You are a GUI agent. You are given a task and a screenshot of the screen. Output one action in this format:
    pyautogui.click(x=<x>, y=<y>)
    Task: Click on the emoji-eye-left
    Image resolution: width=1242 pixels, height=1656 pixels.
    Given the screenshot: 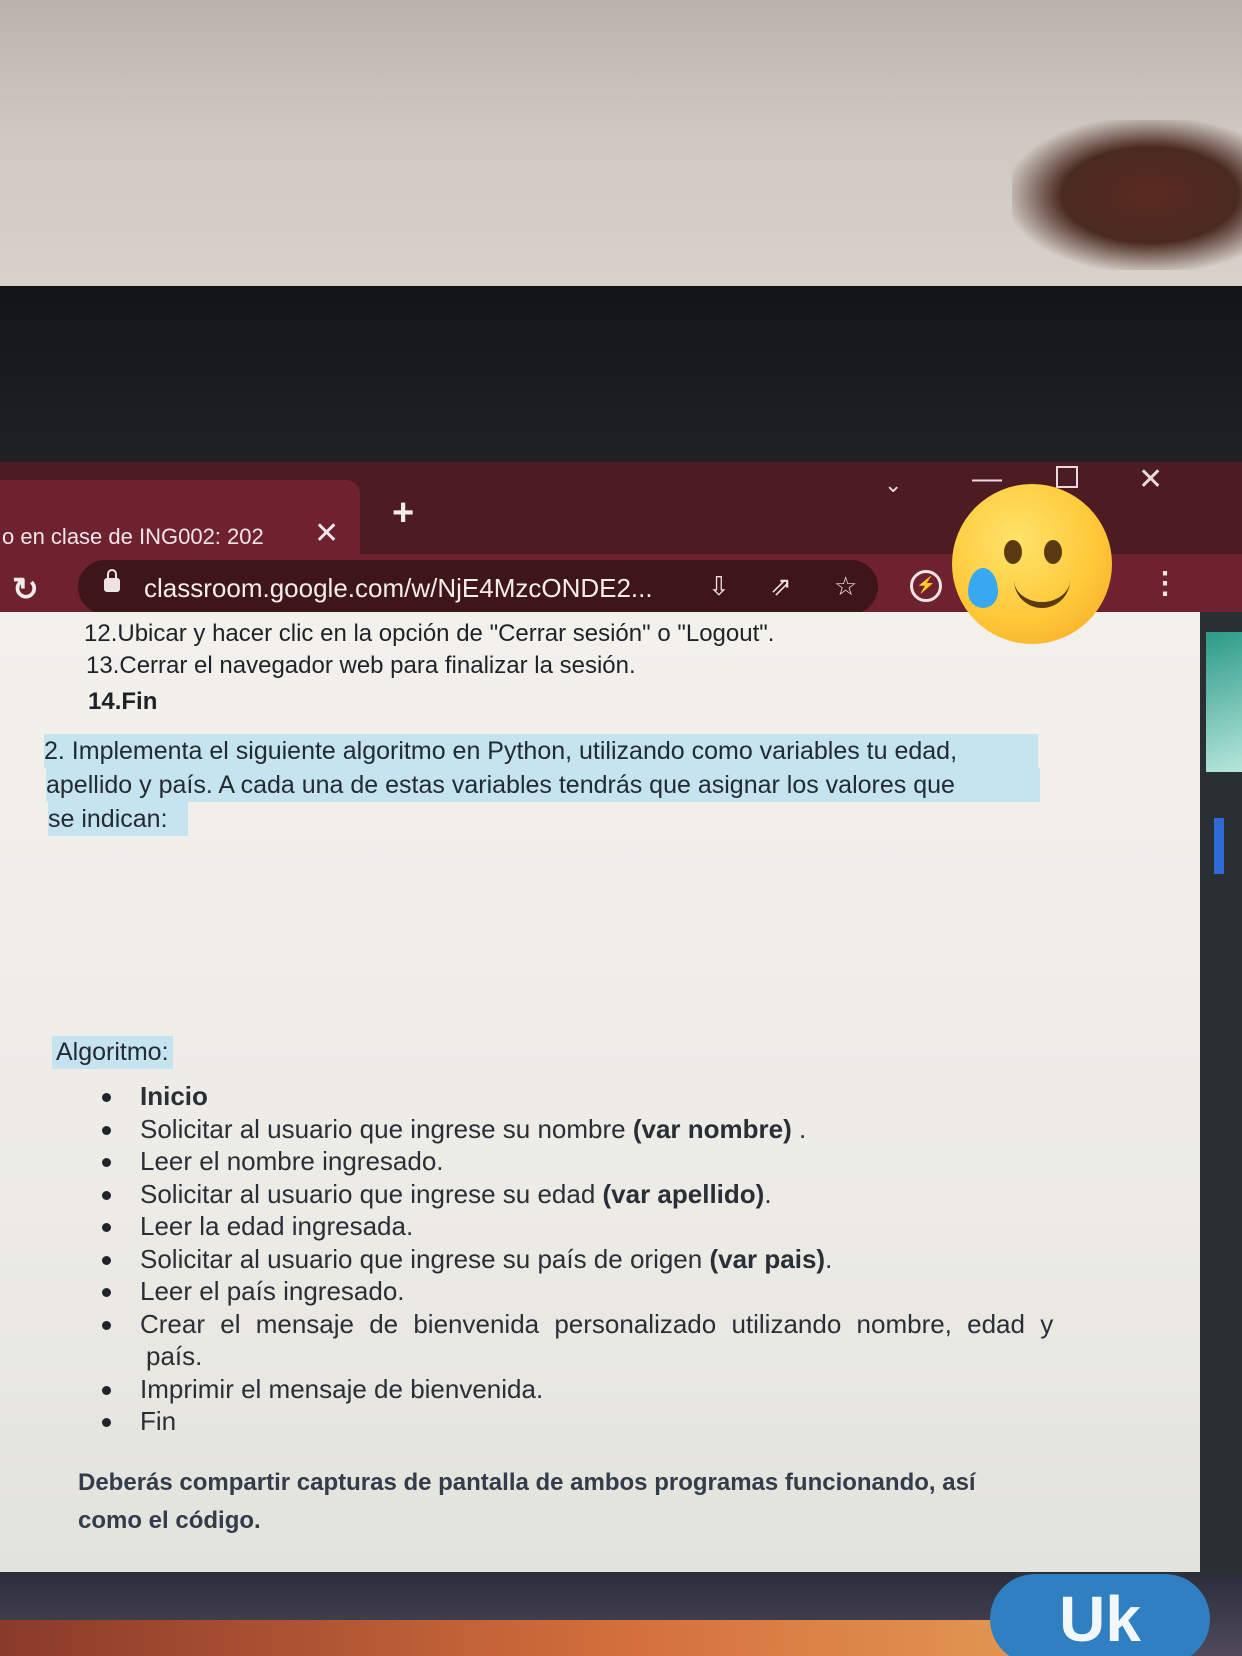 What is the action you would take?
    pyautogui.click(x=1013, y=552)
    